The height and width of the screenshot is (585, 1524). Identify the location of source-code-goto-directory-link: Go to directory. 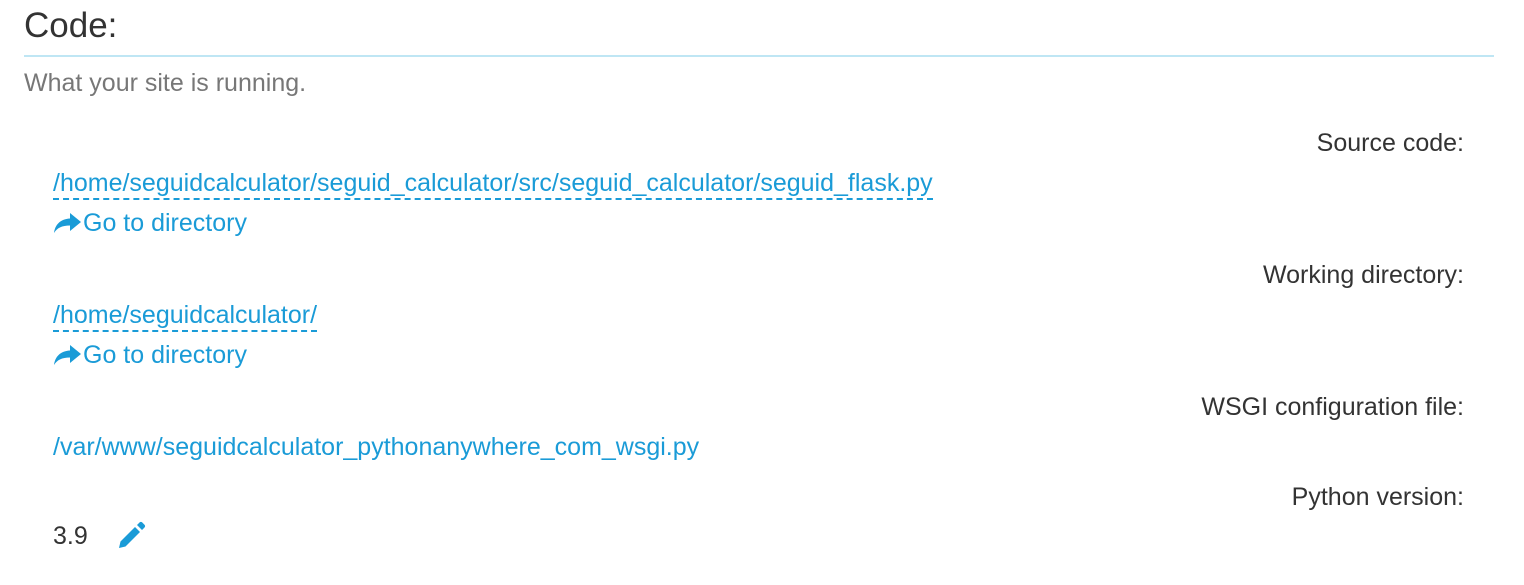
(150, 223).